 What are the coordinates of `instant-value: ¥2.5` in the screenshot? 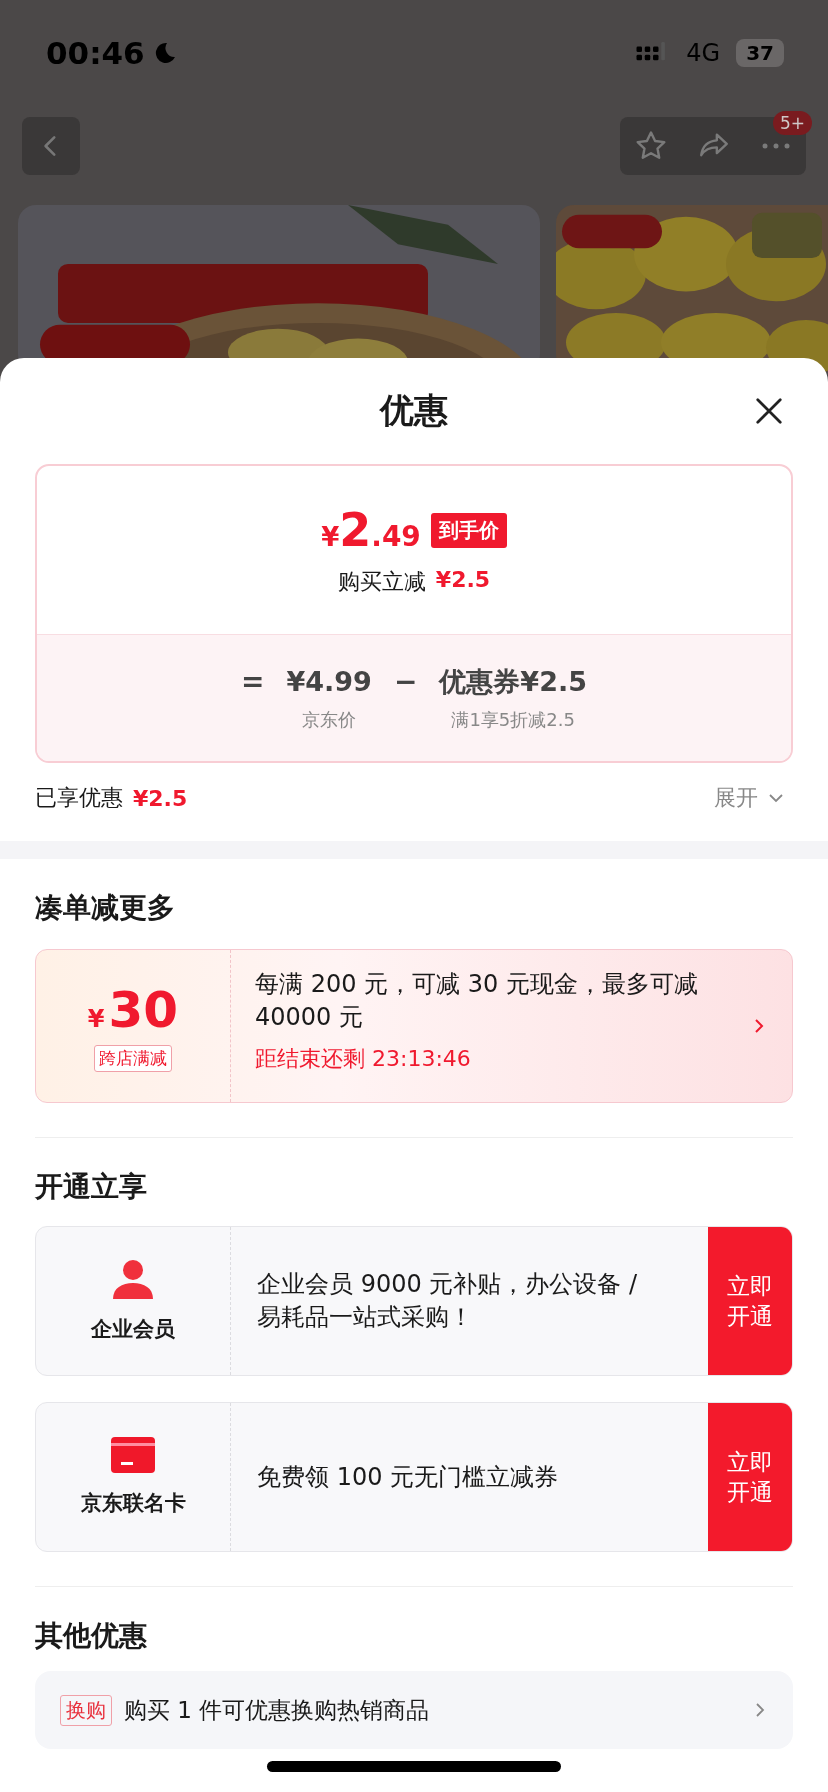 It's located at (463, 580).